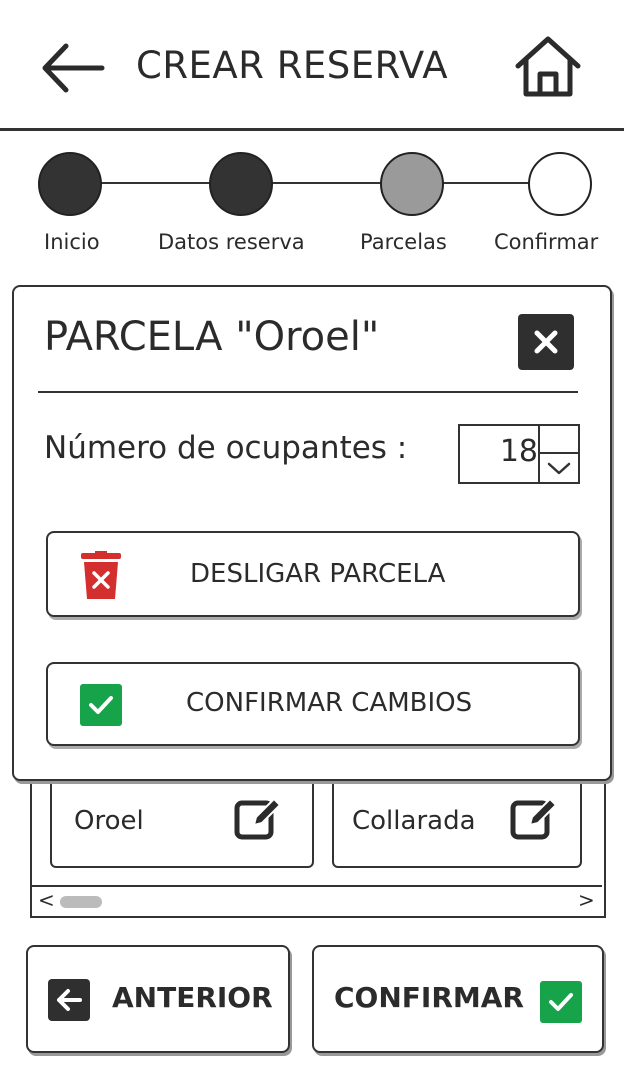  Describe the element at coordinates (317, 901) in the screenshot. I see `horizontal-scrollbar` at that location.